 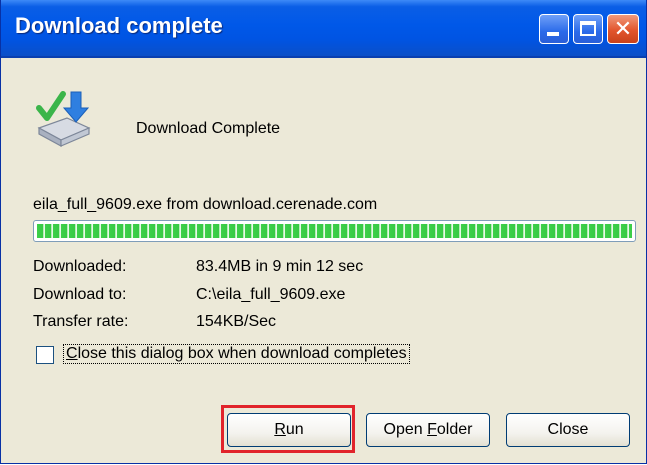 I want to click on progress-track, so click(x=334, y=231).